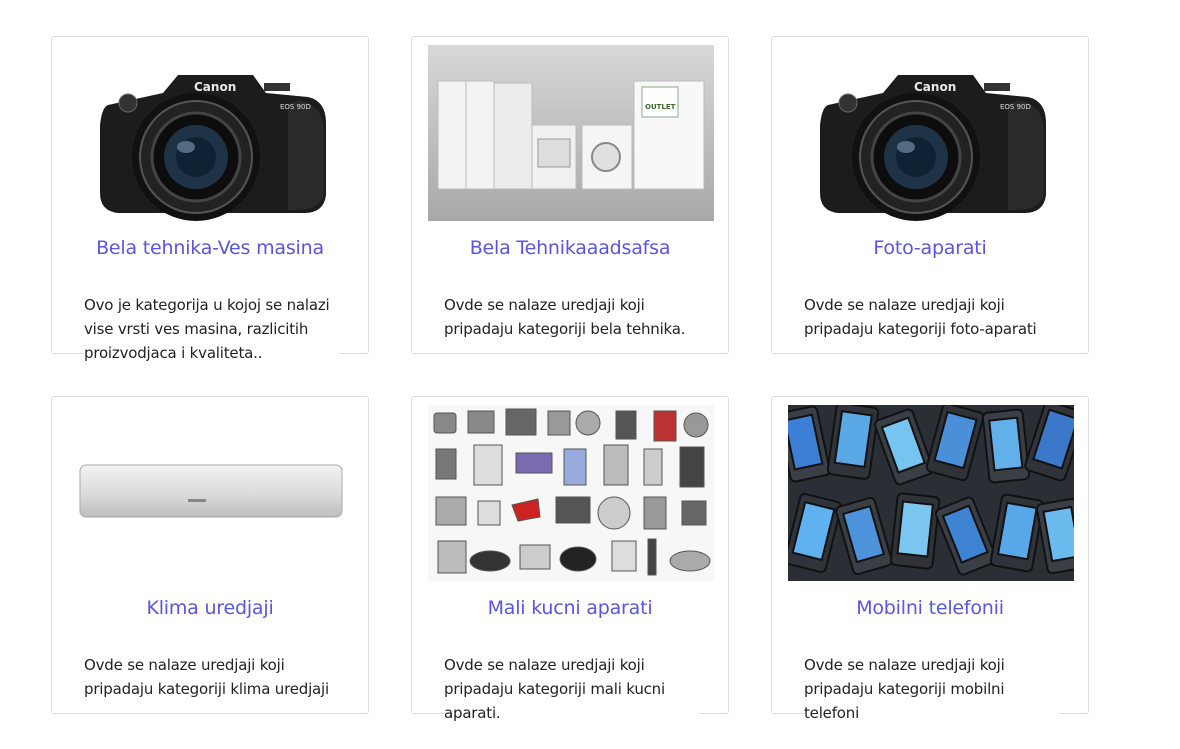  What do you see at coordinates (211, 493) in the screenshot?
I see `air-conditioner-image` at bounding box center [211, 493].